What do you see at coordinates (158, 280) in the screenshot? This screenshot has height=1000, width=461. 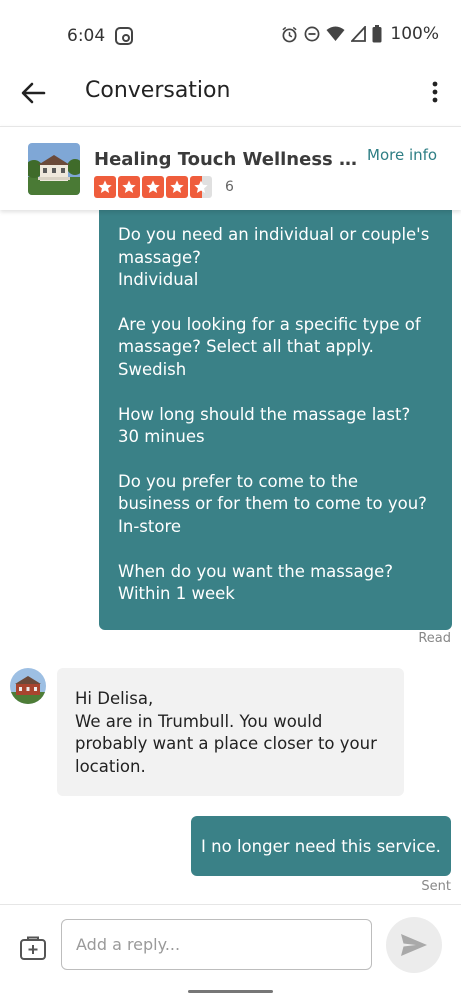 I see `qa-answer: Individual` at bounding box center [158, 280].